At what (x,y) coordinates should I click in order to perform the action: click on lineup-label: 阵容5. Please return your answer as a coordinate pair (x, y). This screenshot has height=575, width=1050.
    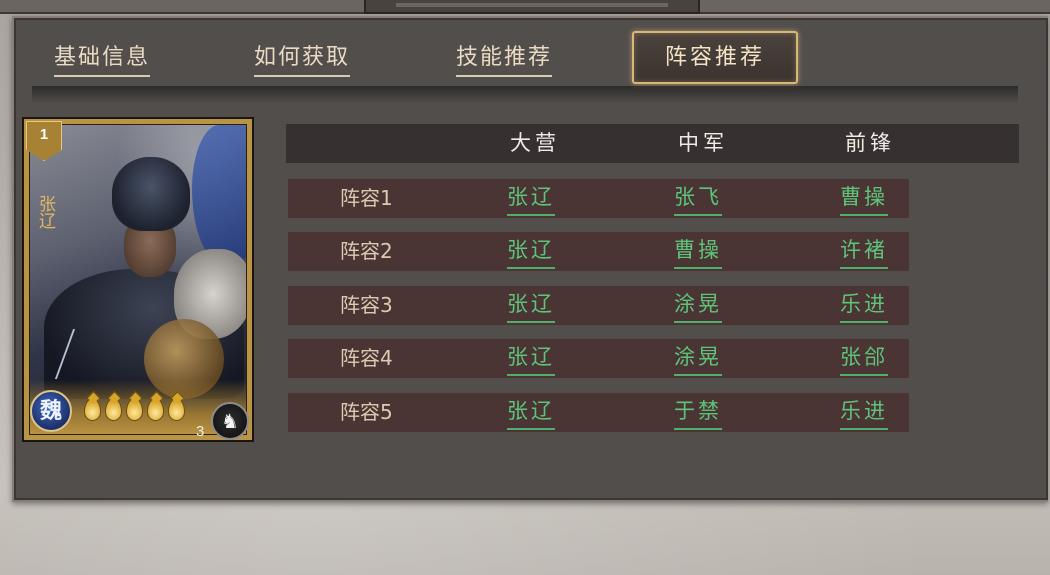
    Looking at the image, I should click on (366, 412).